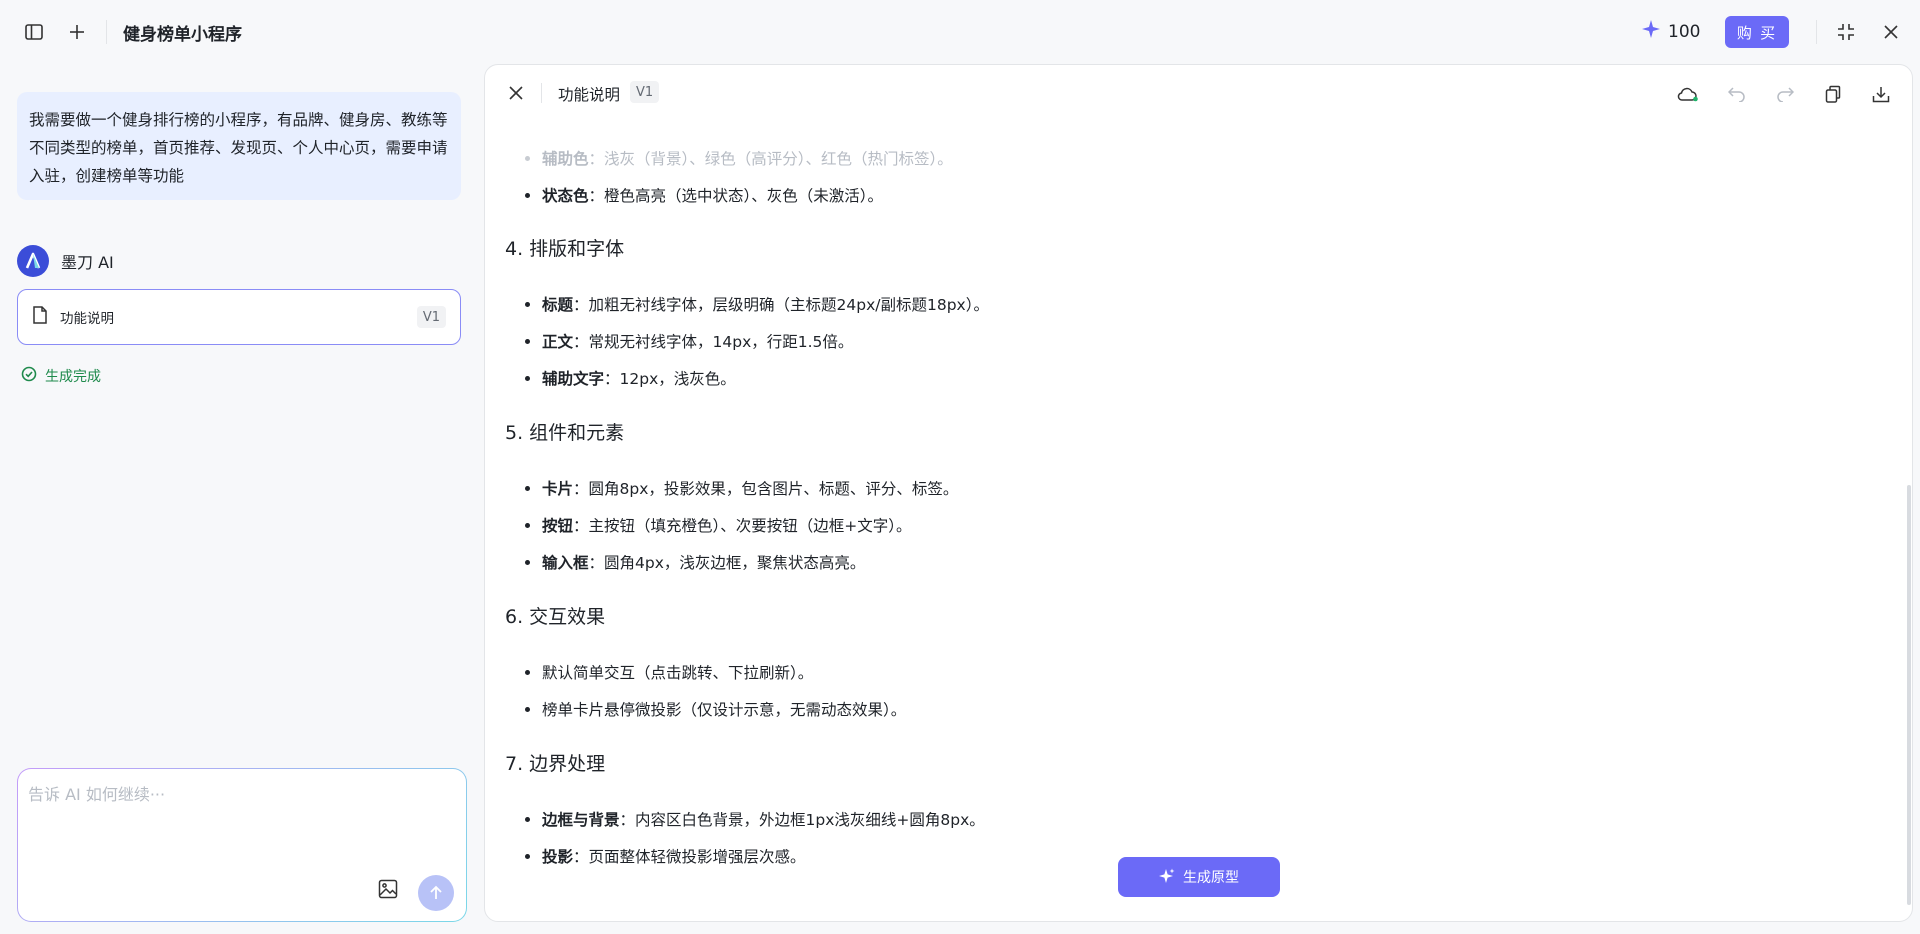 The height and width of the screenshot is (934, 1920). What do you see at coordinates (516, 93) in the screenshot?
I see `close-document-icon` at bounding box center [516, 93].